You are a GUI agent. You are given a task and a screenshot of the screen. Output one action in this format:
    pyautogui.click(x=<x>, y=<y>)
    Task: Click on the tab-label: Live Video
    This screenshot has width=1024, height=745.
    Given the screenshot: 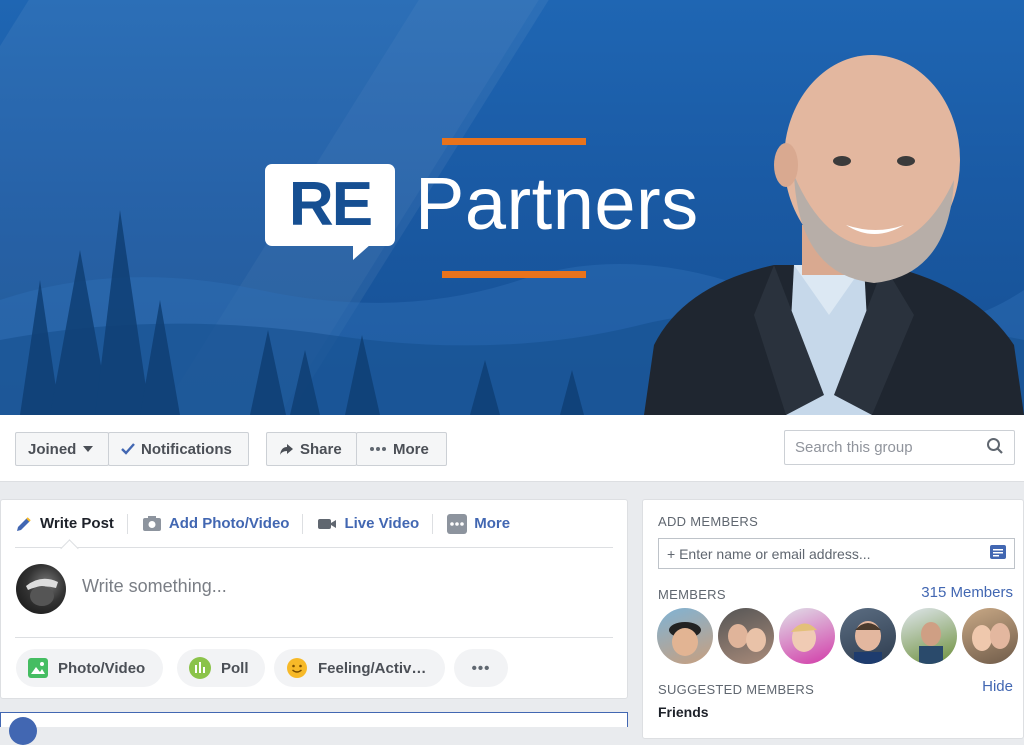 What is the action you would take?
    pyautogui.click(x=382, y=523)
    